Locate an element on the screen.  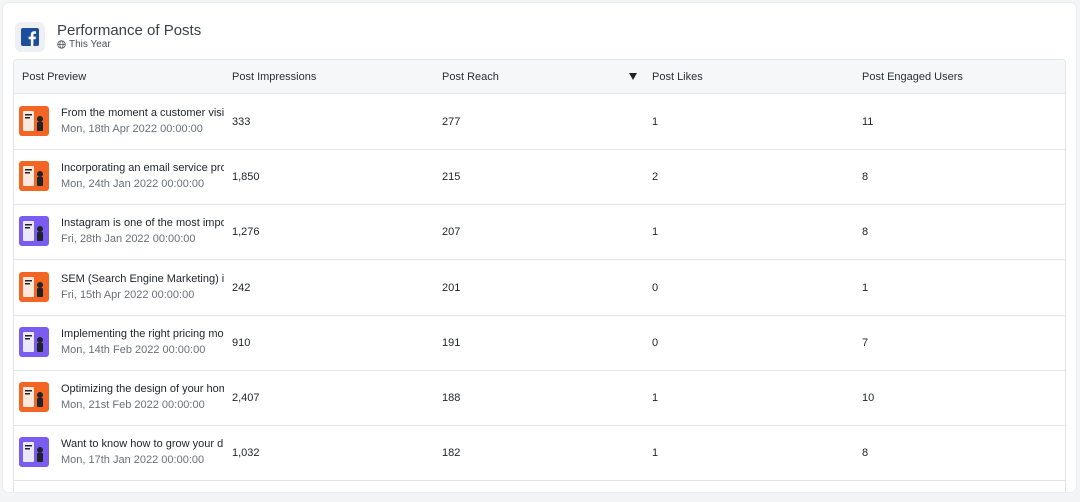
post-date: Mon, 17th Jan 2022 00:00:00 is located at coordinates (133, 460).